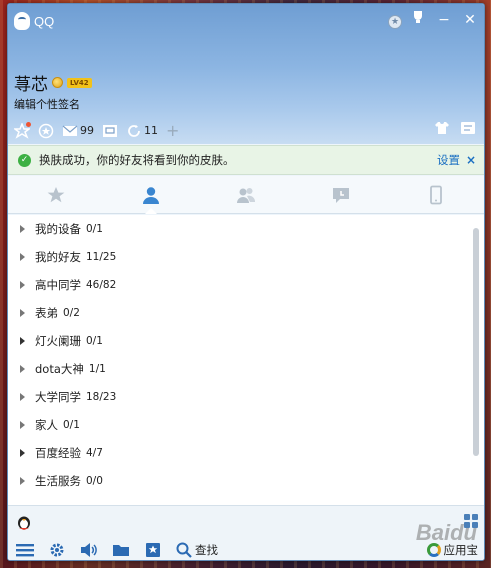  I want to click on folder-icon, so click(121, 550).